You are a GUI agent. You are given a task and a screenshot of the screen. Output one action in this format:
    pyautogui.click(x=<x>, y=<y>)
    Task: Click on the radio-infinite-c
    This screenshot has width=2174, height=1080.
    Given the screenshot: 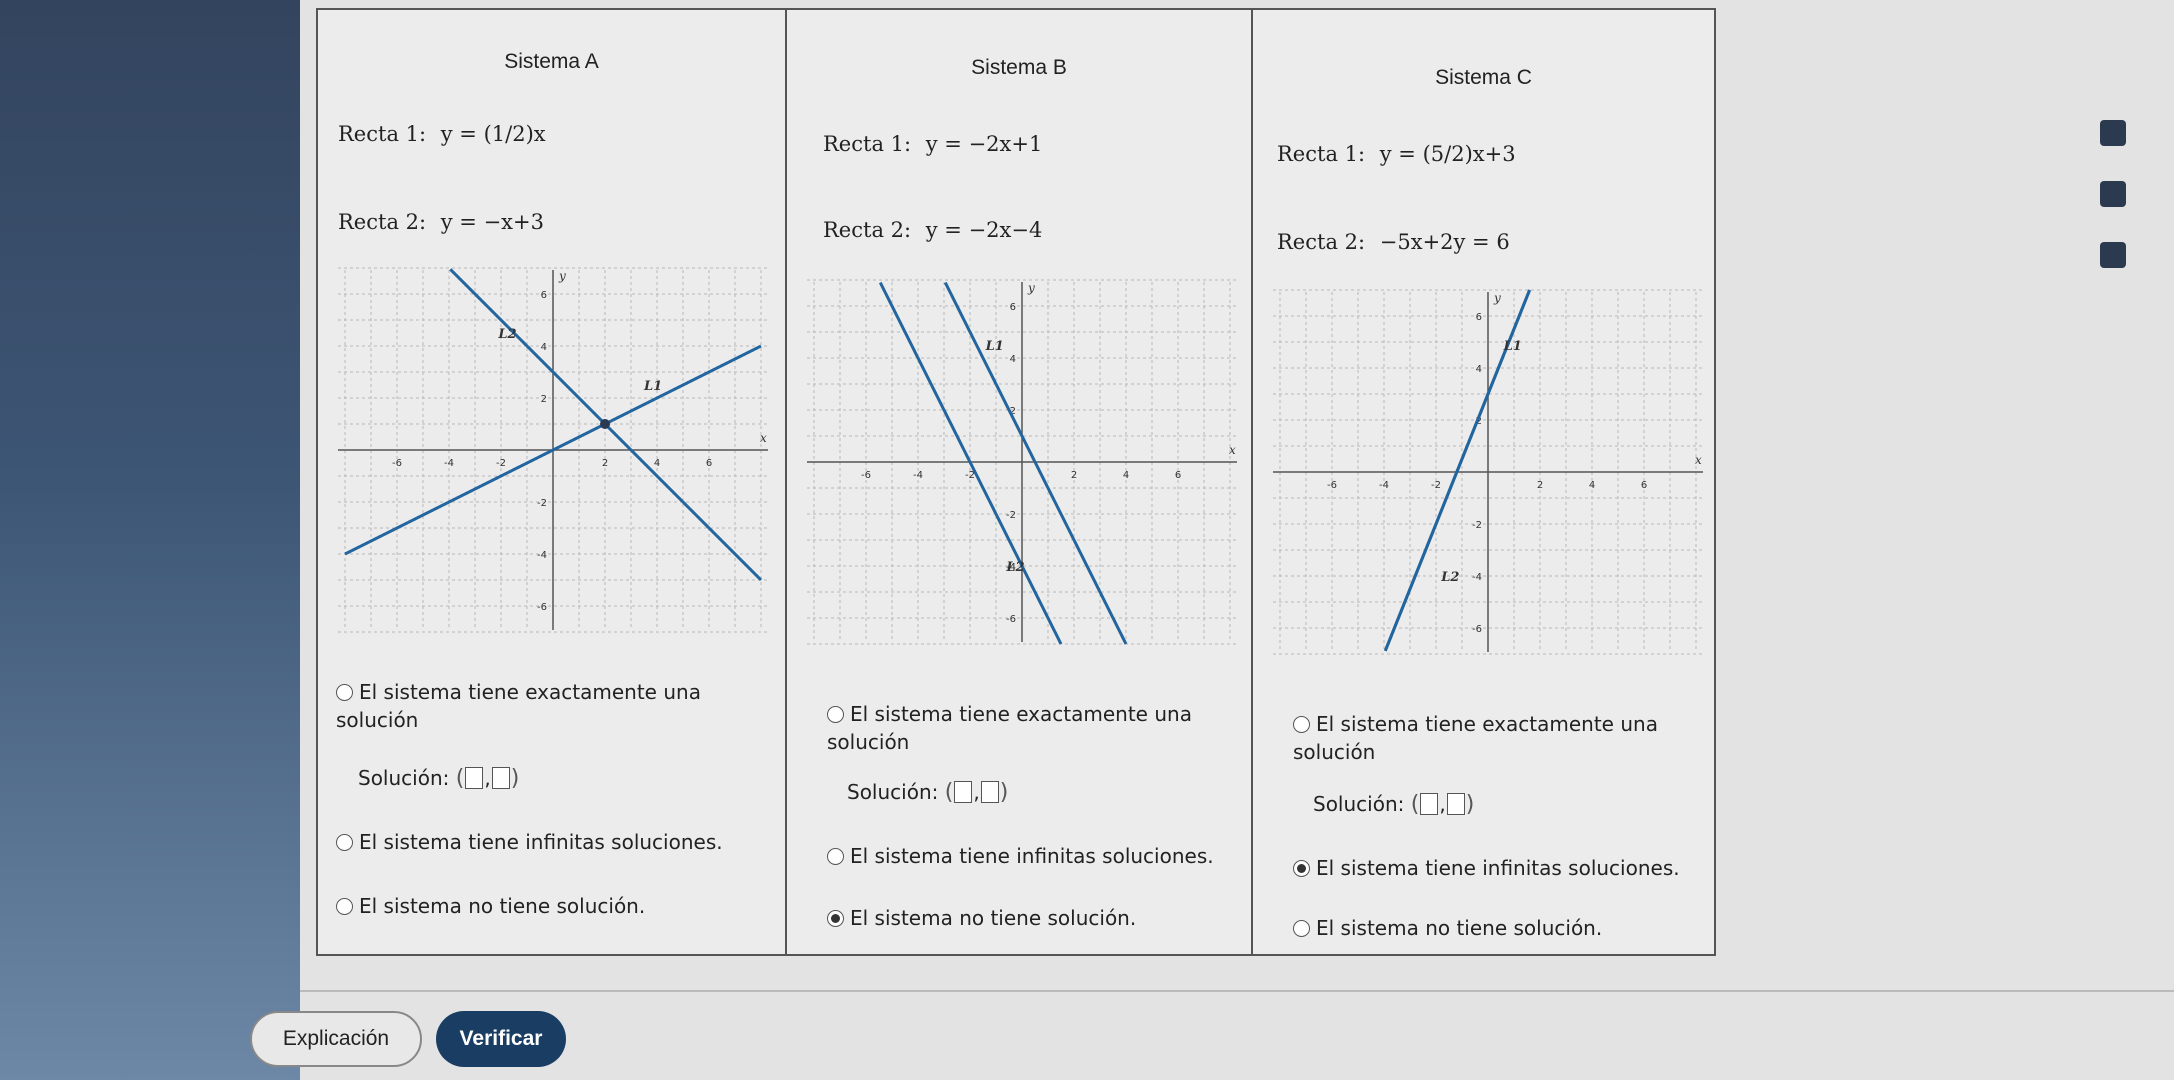 What is the action you would take?
    pyautogui.click(x=1301, y=868)
    